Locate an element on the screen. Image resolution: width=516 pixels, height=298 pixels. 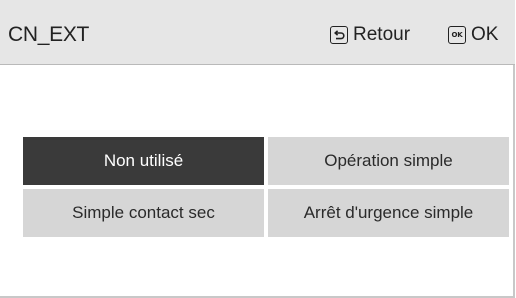
page-title: CN_EXT is located at coordinates (49, 34).